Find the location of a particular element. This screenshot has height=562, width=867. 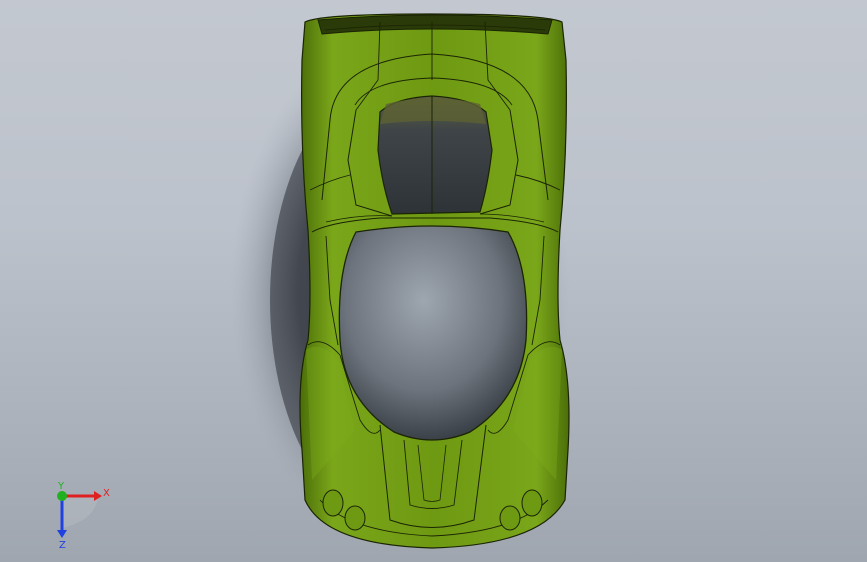

x-axis-arrow-icon is located at coordinates (98, 496).